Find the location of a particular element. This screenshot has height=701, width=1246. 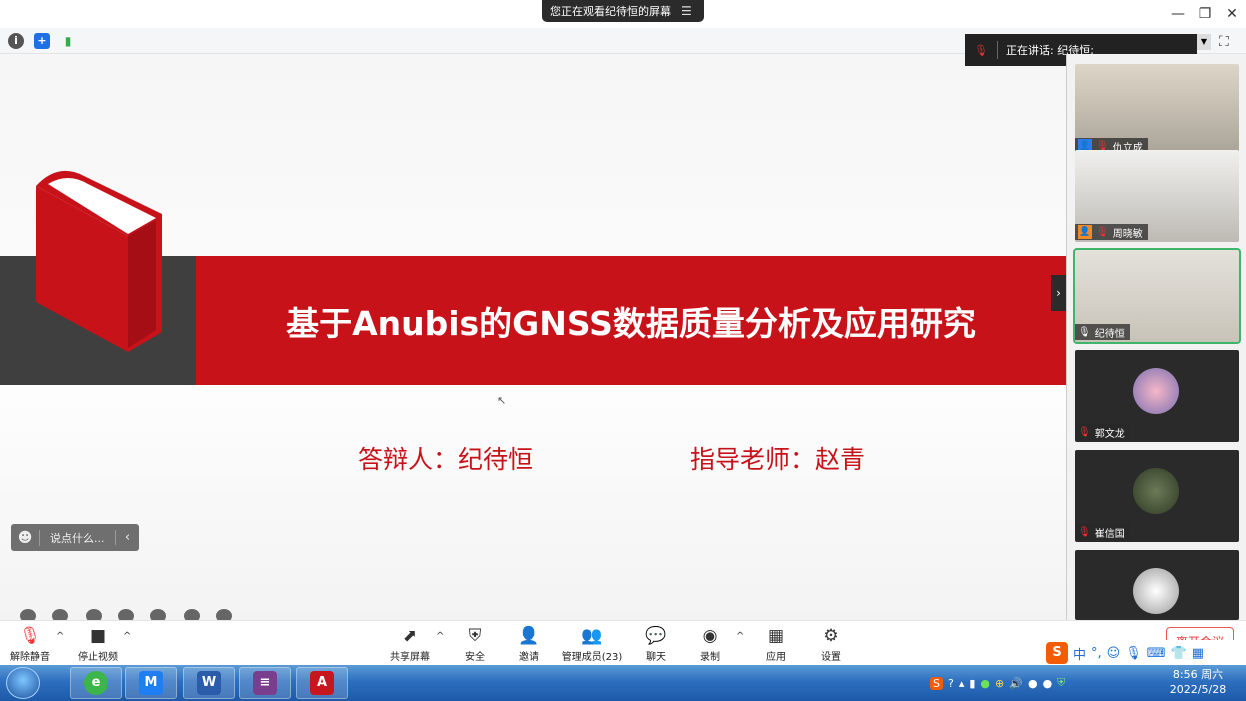

stop-video-label: 停止视频 is located at coordinates (98, 657).